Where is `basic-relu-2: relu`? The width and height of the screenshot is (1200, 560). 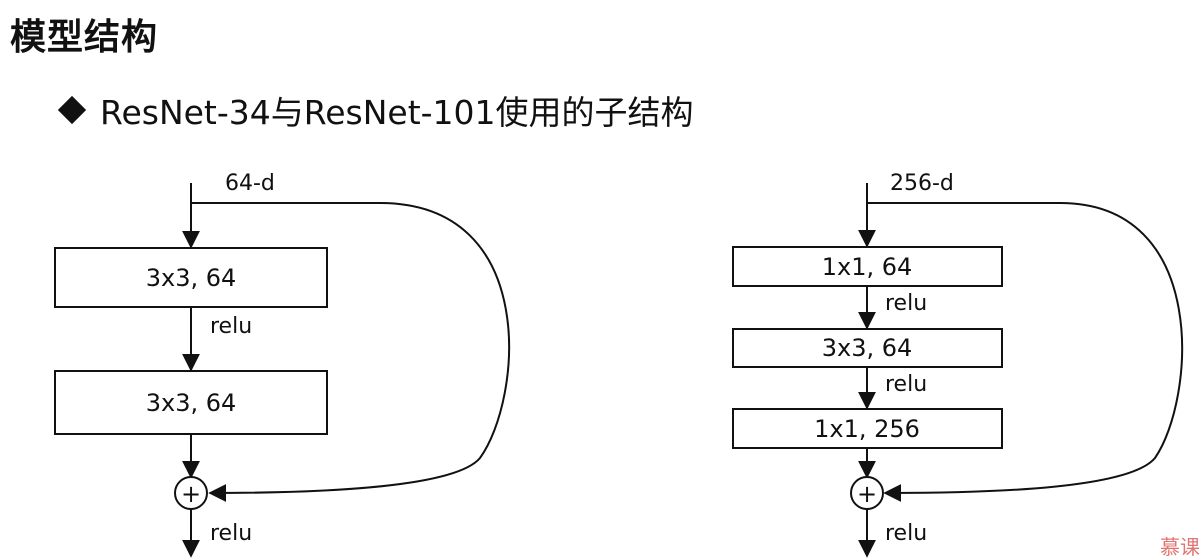 basic-relu-2: relu is located at coordinates (231, 533).